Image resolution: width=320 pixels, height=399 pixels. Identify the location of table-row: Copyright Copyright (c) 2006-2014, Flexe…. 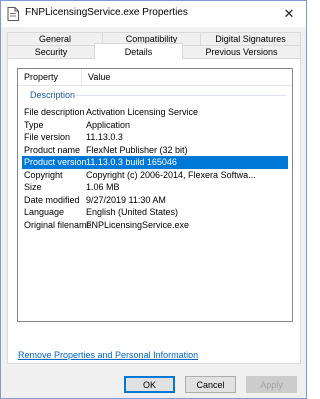
(155, 175).